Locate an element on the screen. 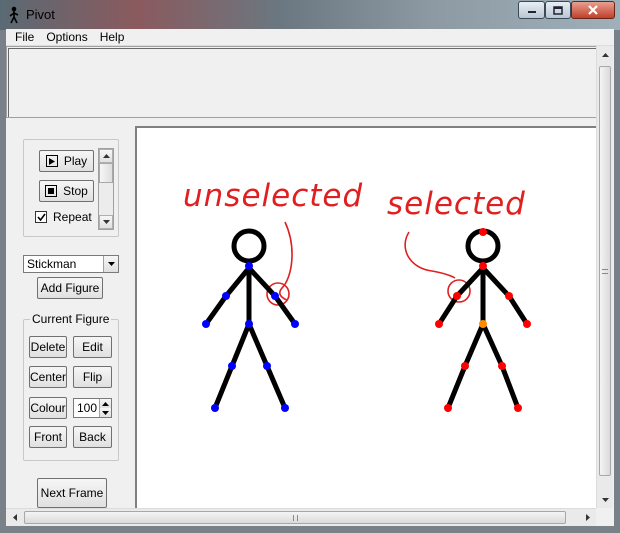  front-button: Front is located at coordinates (48, 437).